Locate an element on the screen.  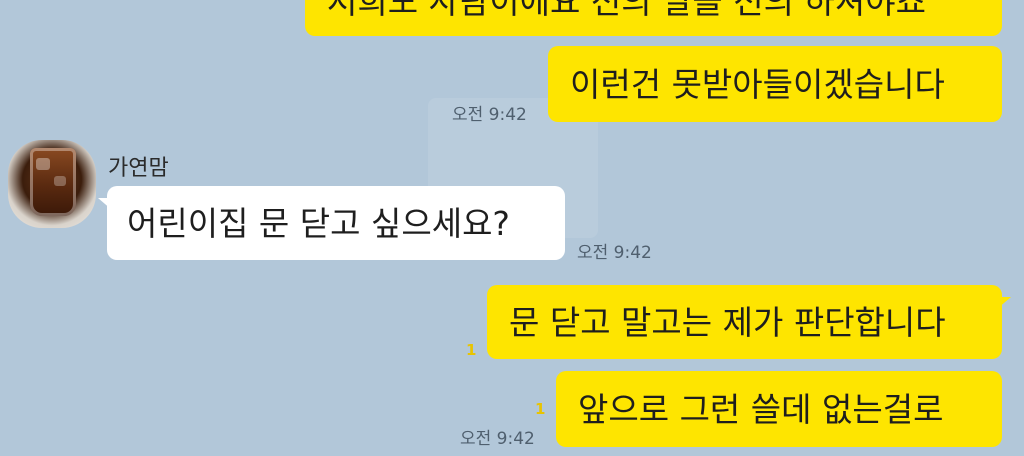
iced-coffee-icon is located at coordinates (53, 182).